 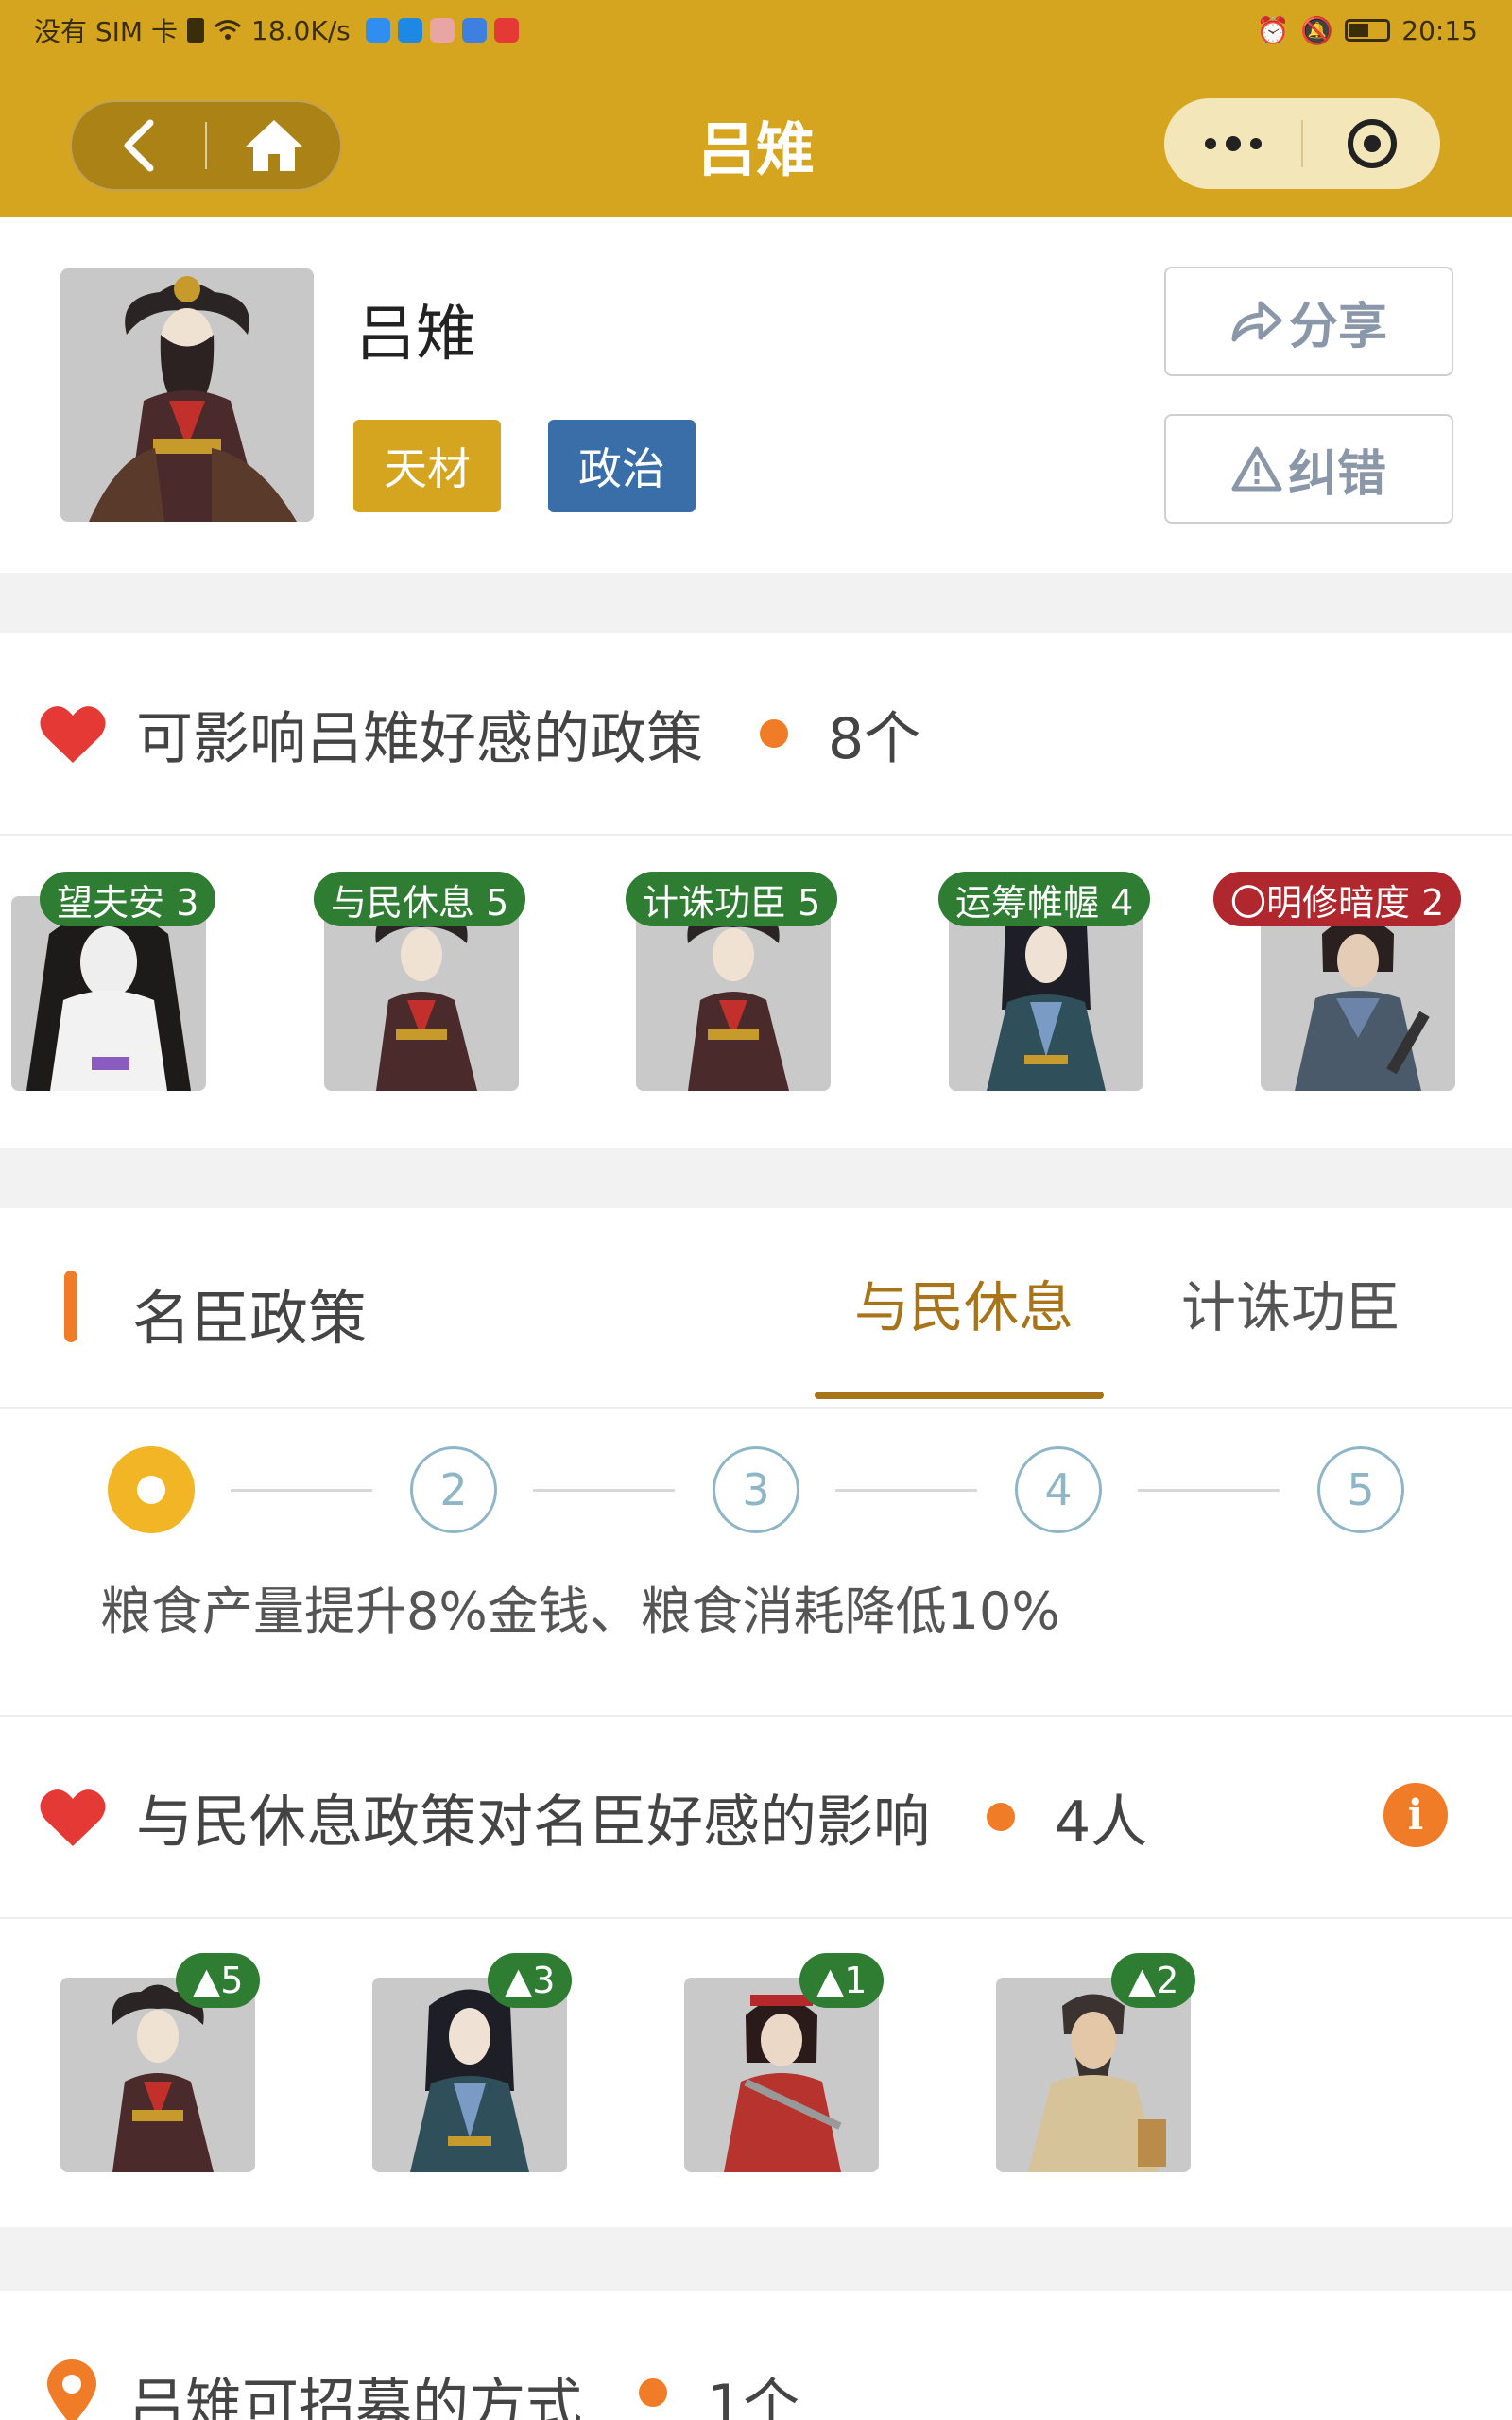 What do you see at coordinates (1415, 1815) in the screenshot?
I see `info-icon: i` at bounding box center [1415, 1815].